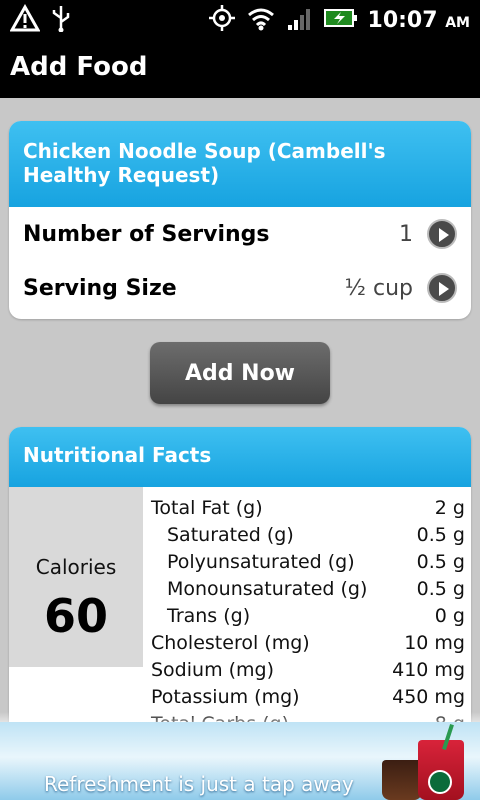  What do you see at coordinates (308, 672) in the screenshot?
I see `nutrient-row: Sodium (mg) 410 mg` at bounding box center [308, 672].